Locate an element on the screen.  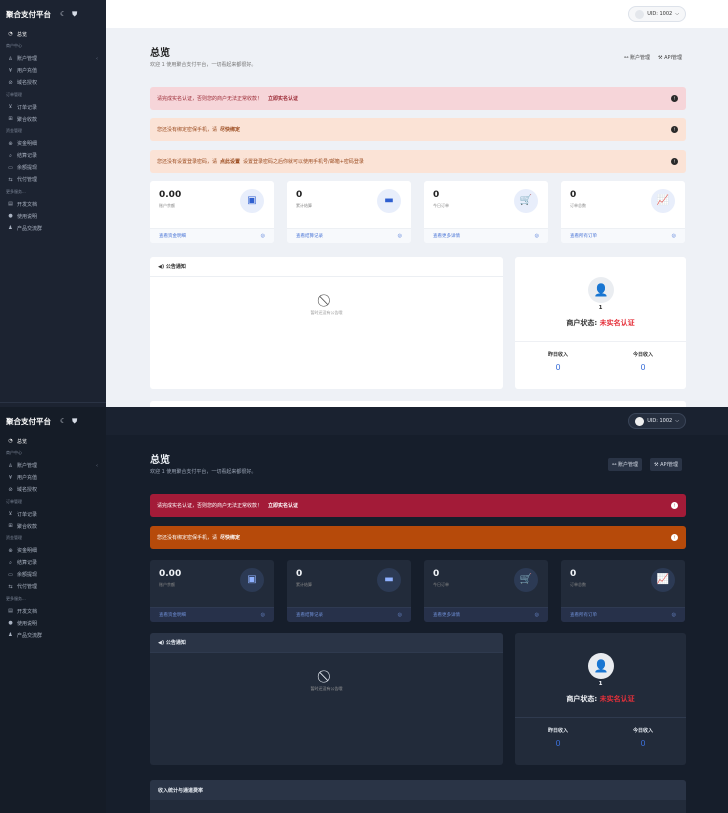
sidebar-item-label: 产品交流群 is located at coordinates (30, 635).